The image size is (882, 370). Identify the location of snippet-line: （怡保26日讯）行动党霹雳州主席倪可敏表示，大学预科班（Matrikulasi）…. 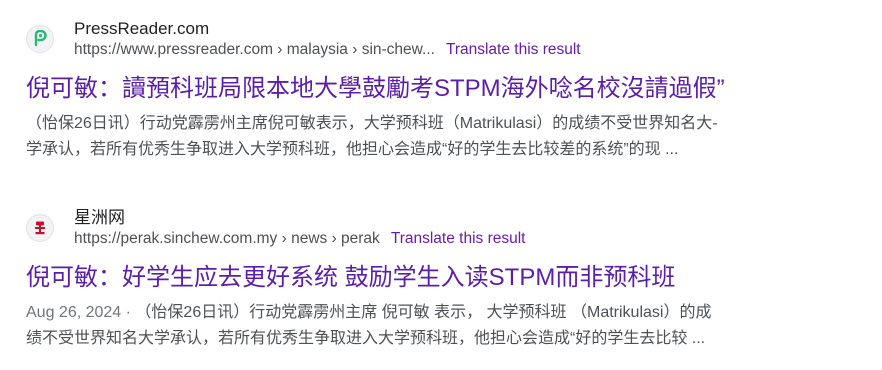
(372, 123).